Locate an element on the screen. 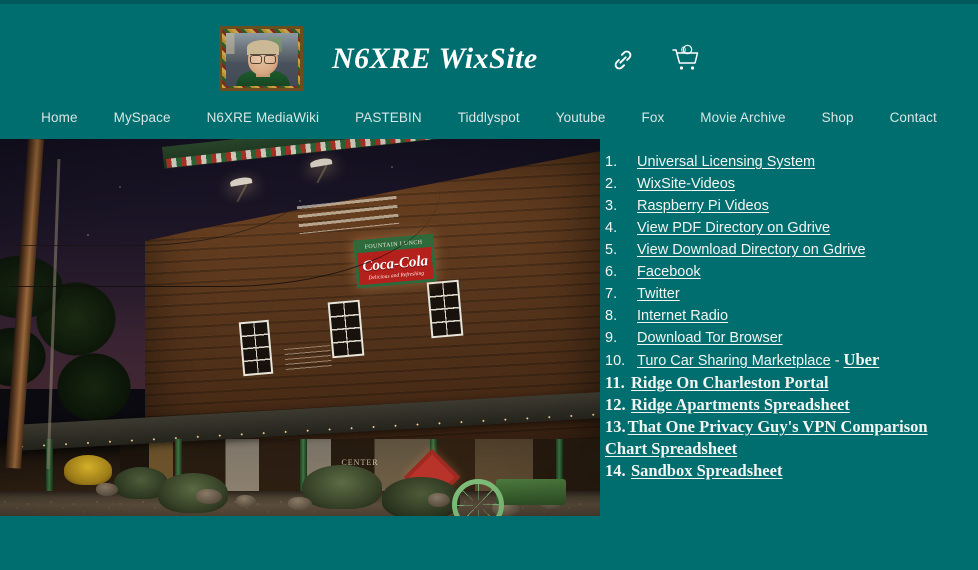 This screenshot has height=570, width=978. list-item: 14. Sandbox Spreadsheet is located at coordinates (785, 471).